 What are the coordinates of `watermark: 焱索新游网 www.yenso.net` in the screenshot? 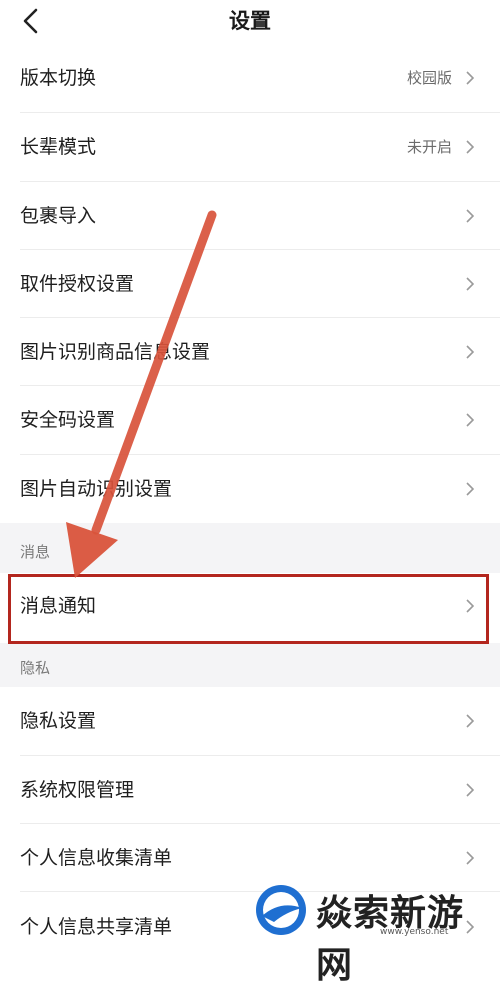 It's located at (374, 933).